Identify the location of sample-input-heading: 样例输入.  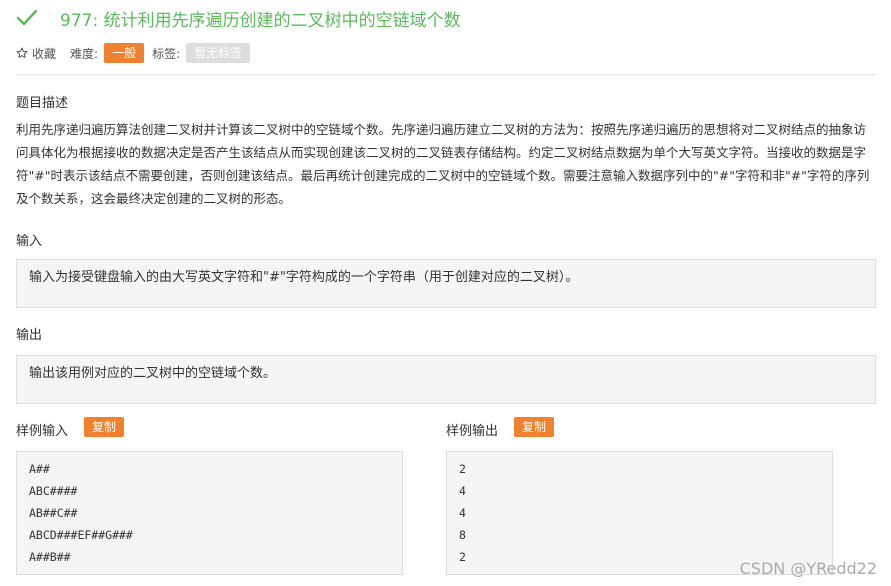
(42, 431).